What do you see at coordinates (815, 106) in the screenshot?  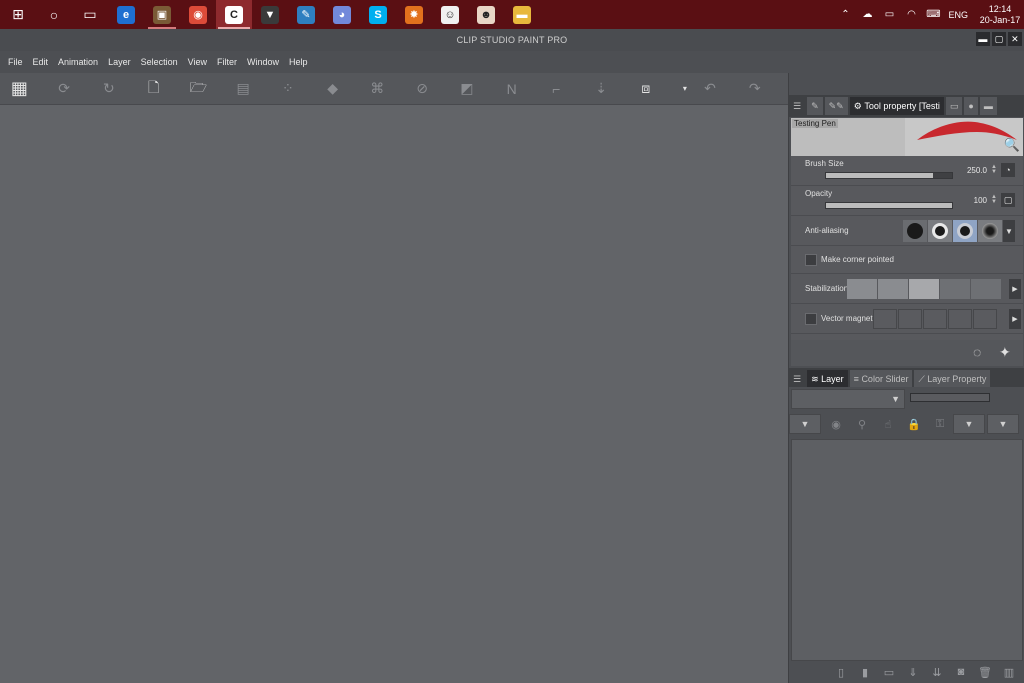 I see `tab-pen-1: ✎` at bounding box center [815, 106].